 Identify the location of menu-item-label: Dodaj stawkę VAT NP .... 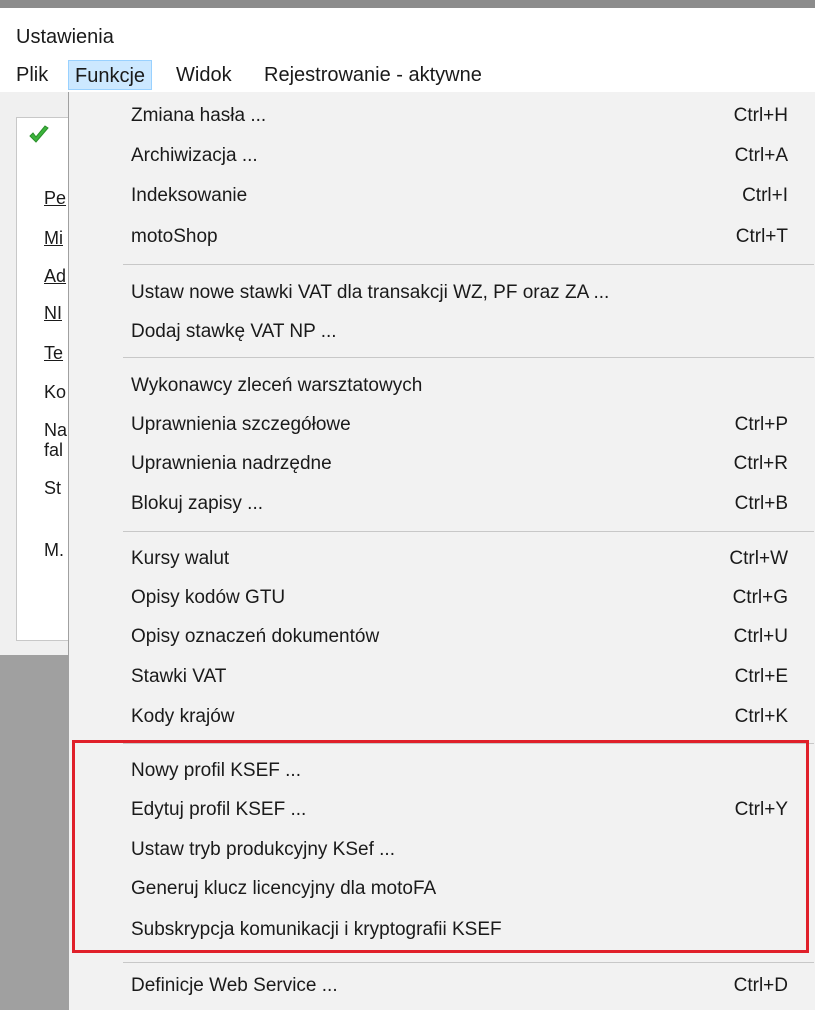
(234, 331).